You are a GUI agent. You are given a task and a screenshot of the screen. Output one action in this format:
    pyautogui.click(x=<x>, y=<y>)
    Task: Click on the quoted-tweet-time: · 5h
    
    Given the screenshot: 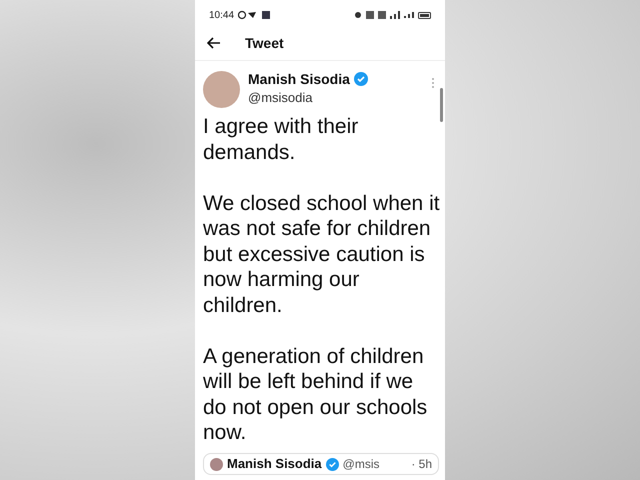 What is the action you would take?
    pyautogui.click(x=421, y=464)
    